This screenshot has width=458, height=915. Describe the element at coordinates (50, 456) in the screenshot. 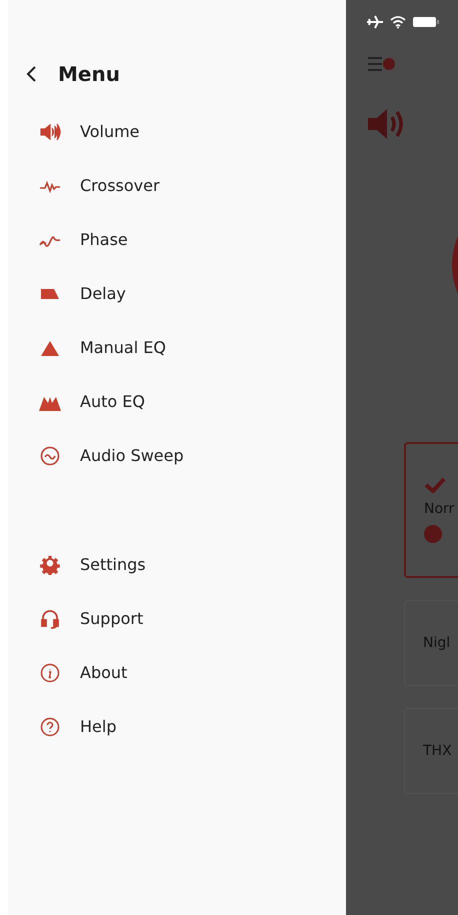

I see `sine-circle-icon` at that location.